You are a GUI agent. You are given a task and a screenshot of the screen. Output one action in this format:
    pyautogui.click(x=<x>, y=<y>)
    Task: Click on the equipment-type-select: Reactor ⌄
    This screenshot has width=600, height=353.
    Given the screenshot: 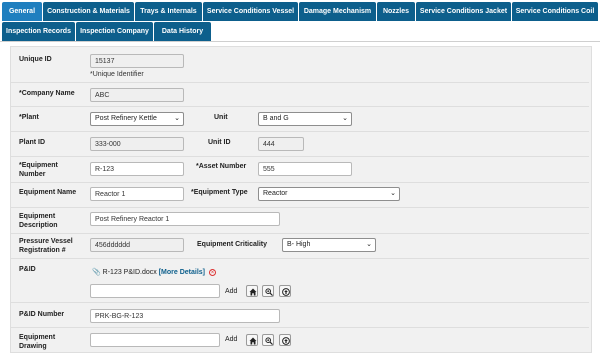 What is the action you would take?
    pyautogui.click(x=329, y=194)
    